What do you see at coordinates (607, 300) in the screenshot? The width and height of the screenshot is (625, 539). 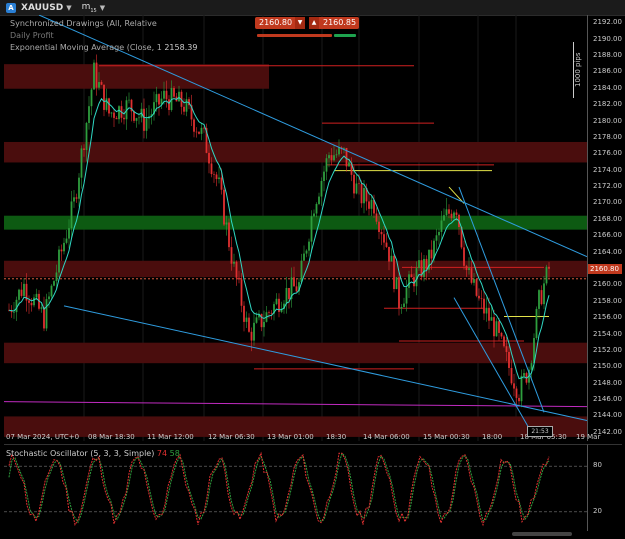 I see `price-axis-label: 2158.00` at bounding box center [607, 300].